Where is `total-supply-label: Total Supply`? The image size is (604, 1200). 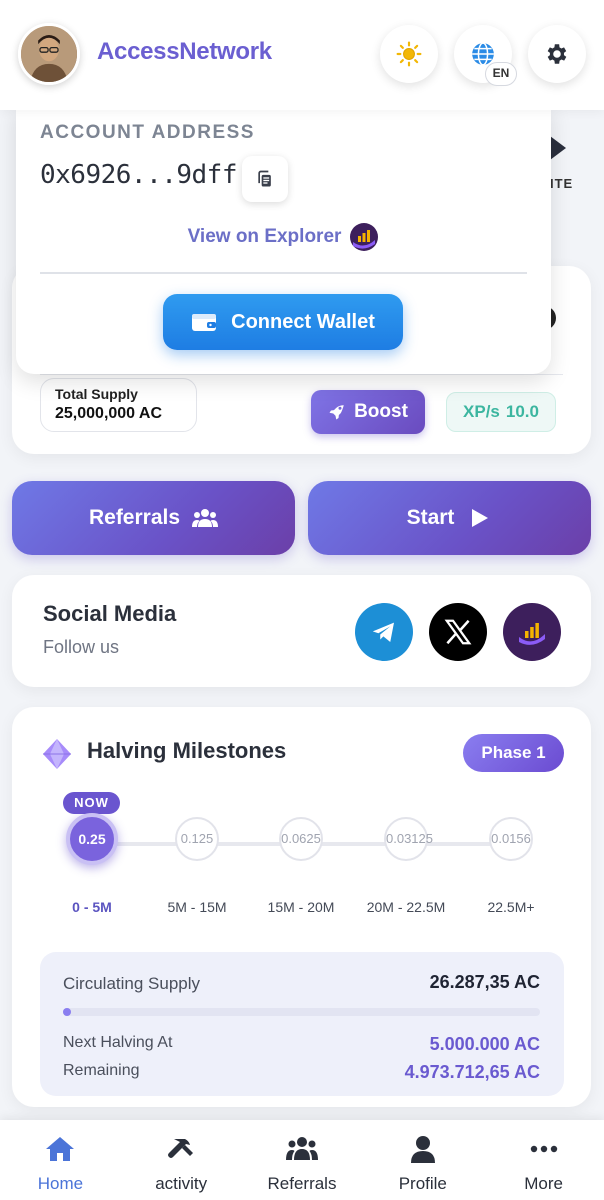
total-supply-label: Total Supply is located at coordinates (96, 394).